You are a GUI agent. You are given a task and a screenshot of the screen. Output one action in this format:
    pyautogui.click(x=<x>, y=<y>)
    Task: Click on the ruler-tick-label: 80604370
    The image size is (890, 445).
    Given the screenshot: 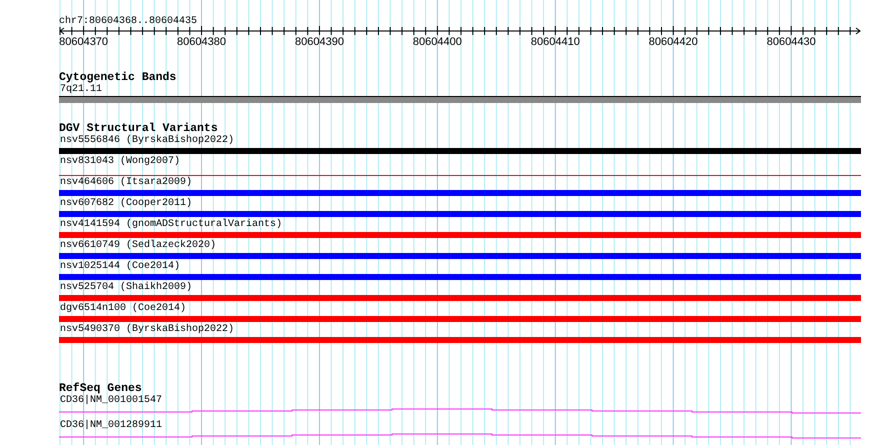 What is the action you would take?
    pyautogui.click(x=83, y=42)
    